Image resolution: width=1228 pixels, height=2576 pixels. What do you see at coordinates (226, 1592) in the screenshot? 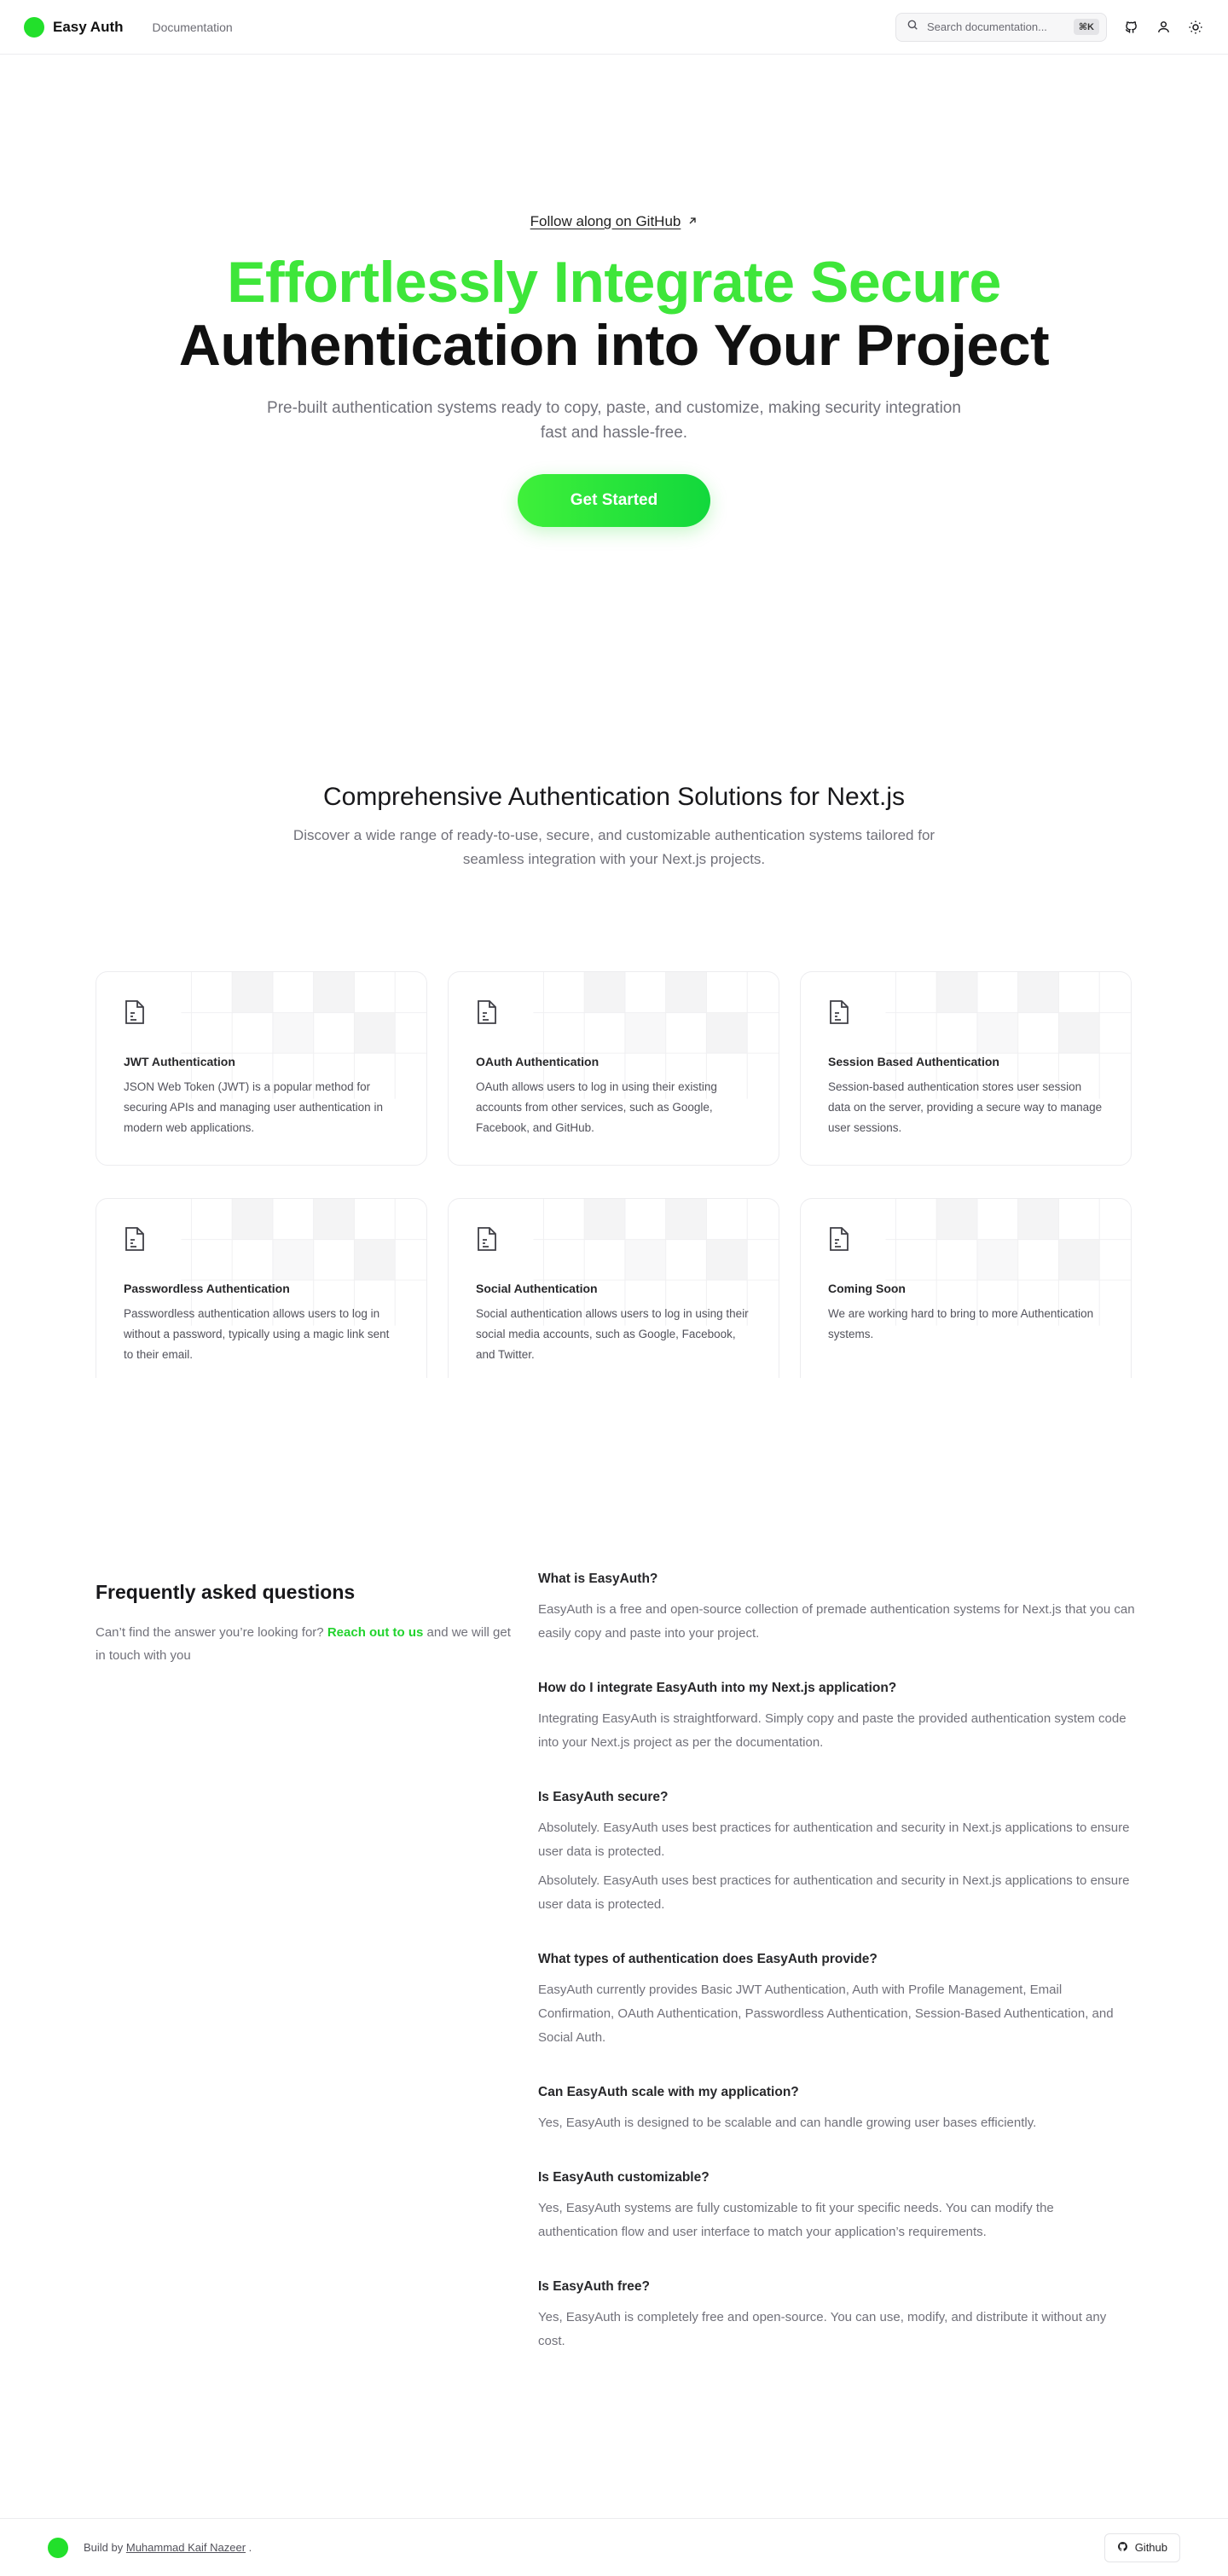
I see `faq-title: Frequently asked questions` at bounding box center [226, 1592].